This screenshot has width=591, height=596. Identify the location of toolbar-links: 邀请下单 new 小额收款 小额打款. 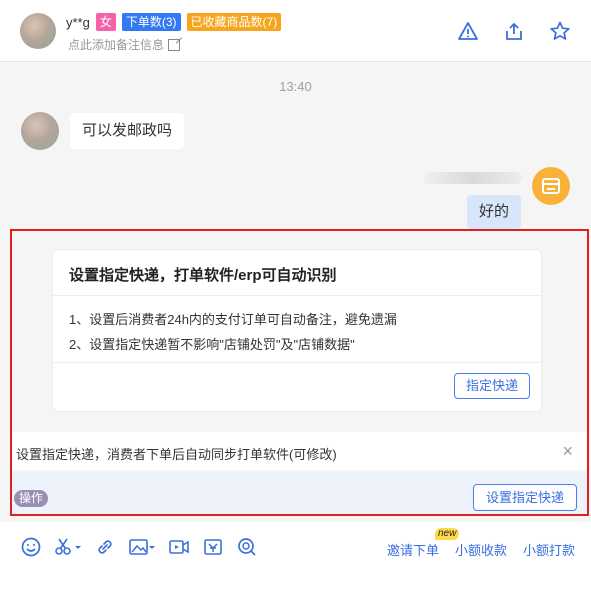
(480, 543).